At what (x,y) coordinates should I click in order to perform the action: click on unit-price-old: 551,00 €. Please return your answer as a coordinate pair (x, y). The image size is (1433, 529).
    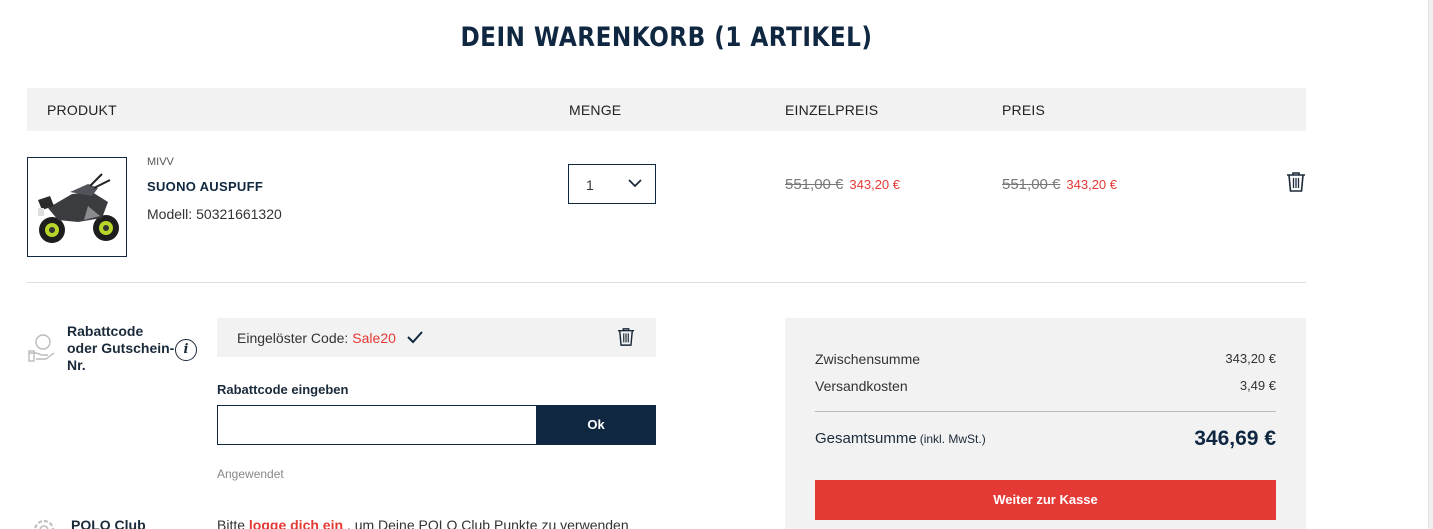
    Looking at the image, I should click on (814, 184).